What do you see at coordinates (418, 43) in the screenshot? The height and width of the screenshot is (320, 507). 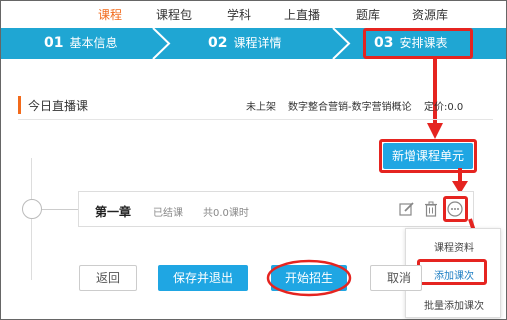 I see `step-3-highlight` at bounding box center [418, 43].